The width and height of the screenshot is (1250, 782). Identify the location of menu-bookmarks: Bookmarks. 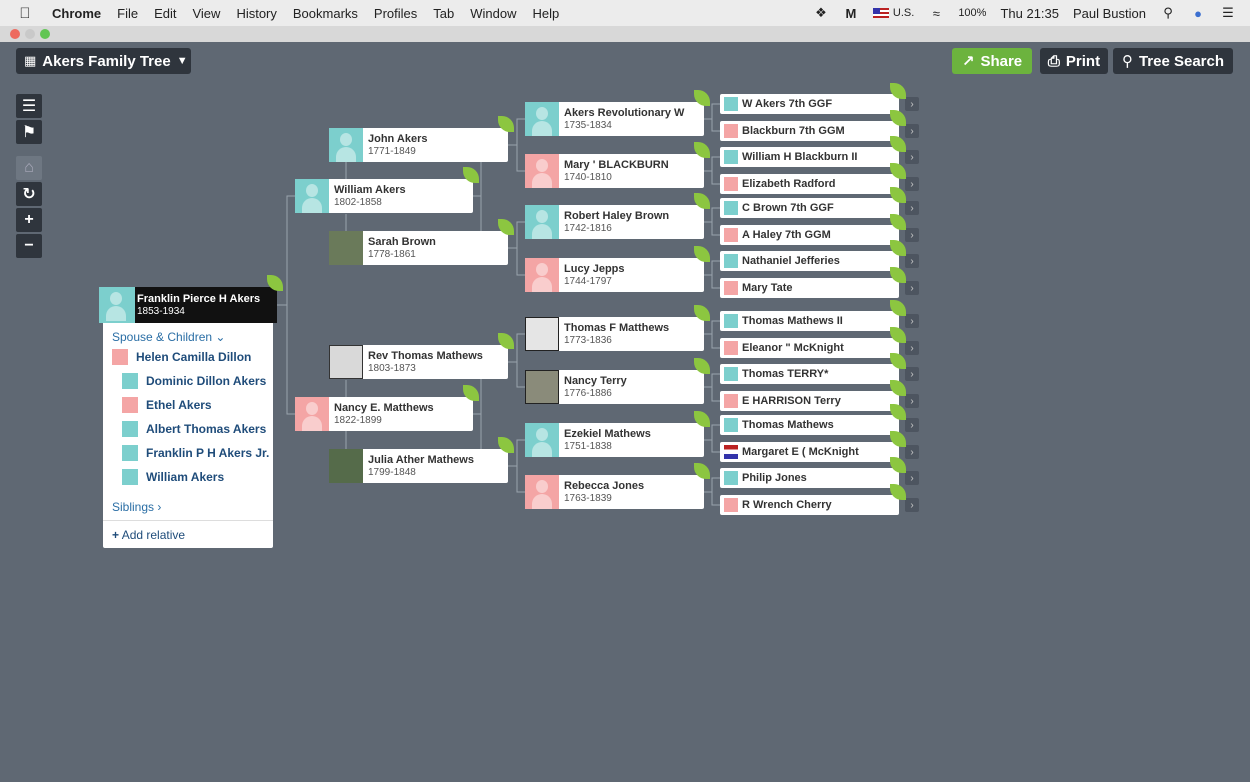
(325, 13).